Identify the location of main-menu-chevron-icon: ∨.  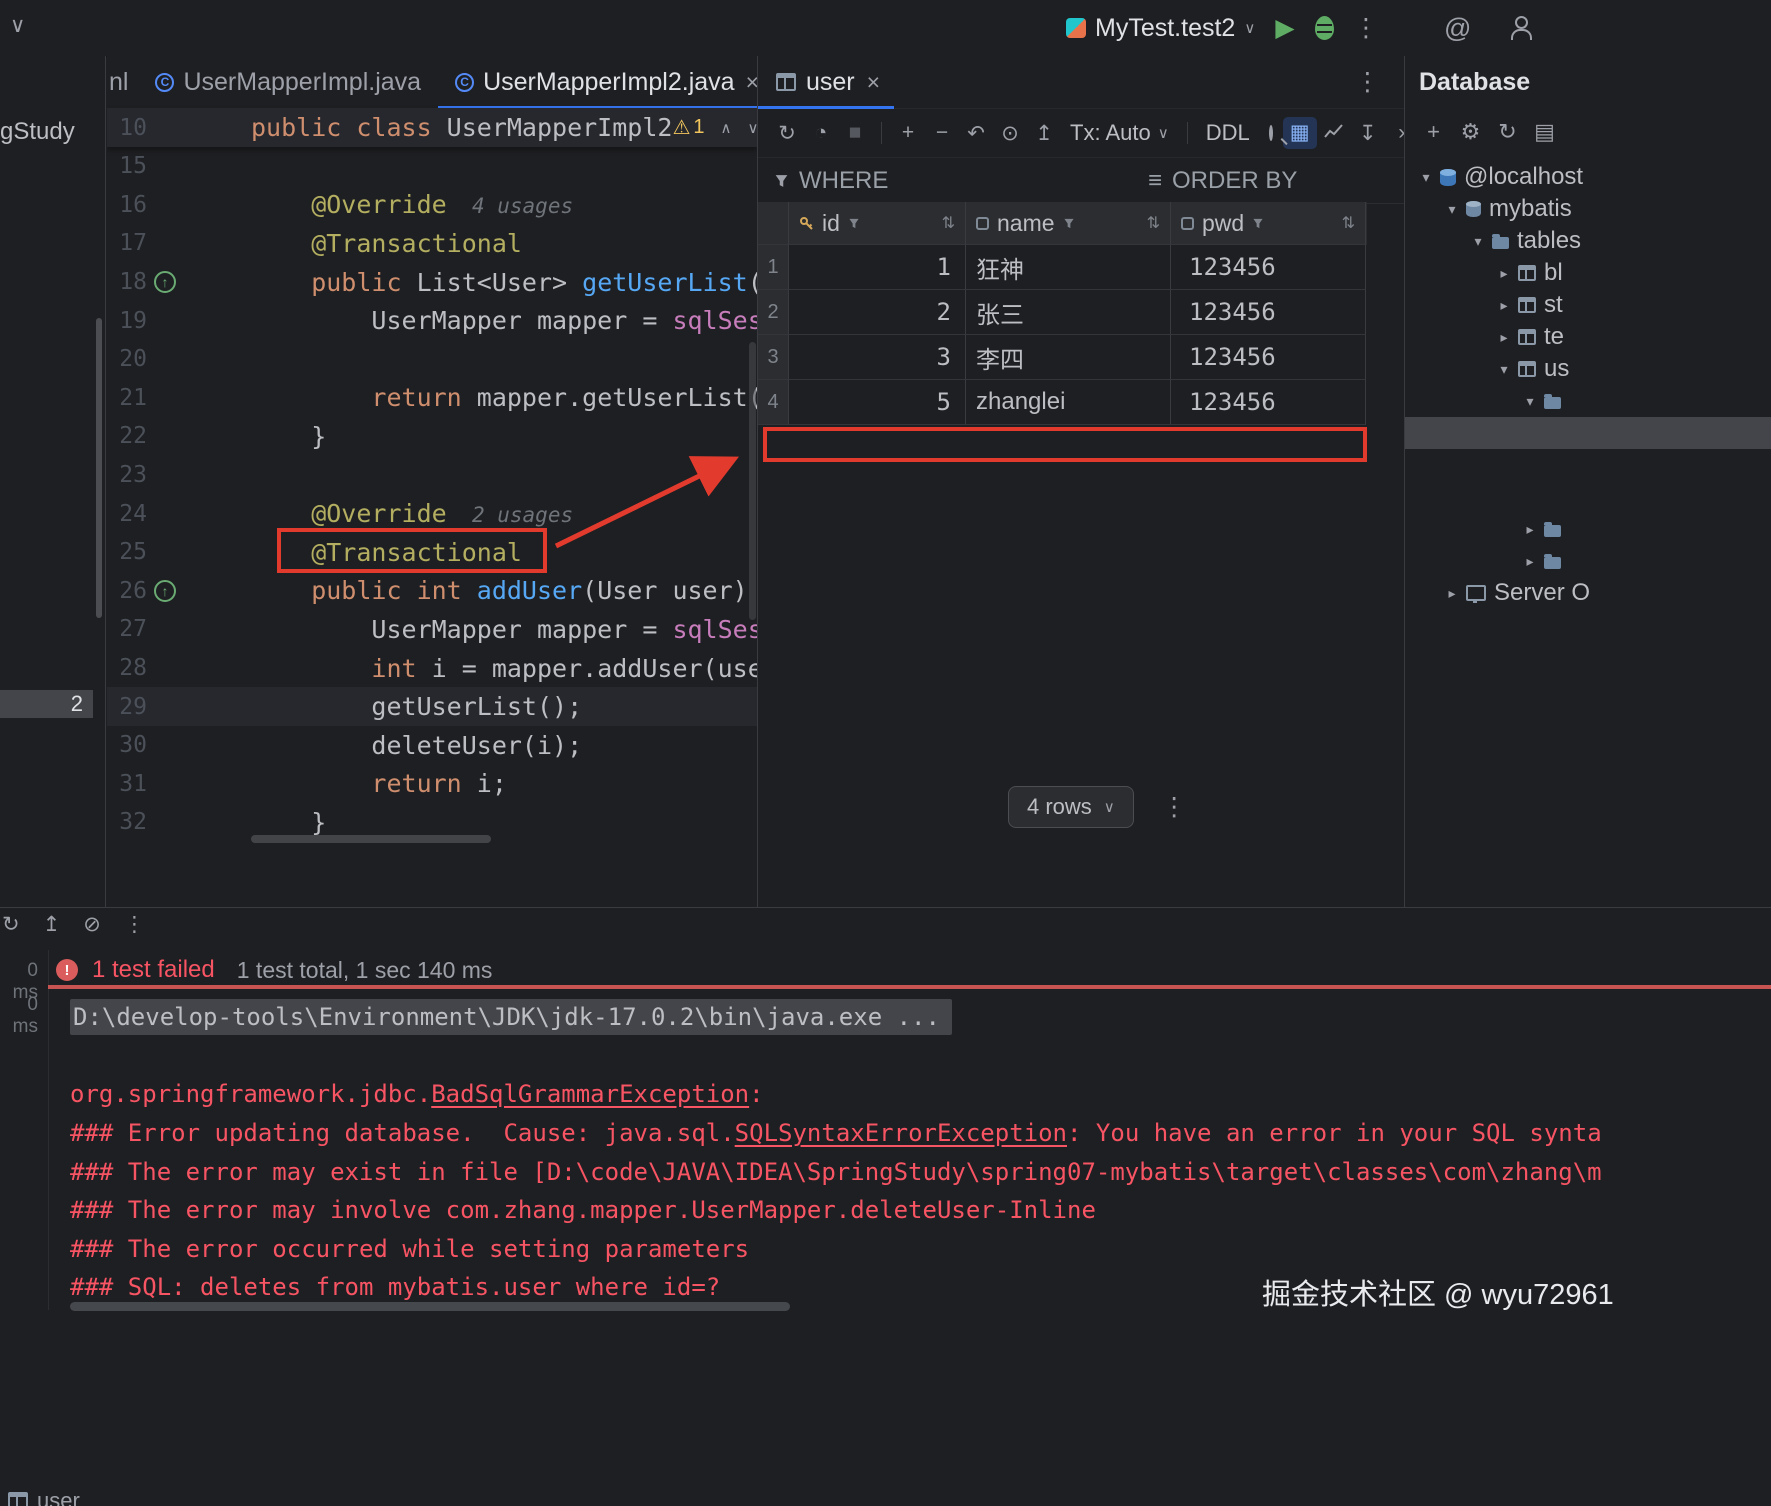
(17, 25).